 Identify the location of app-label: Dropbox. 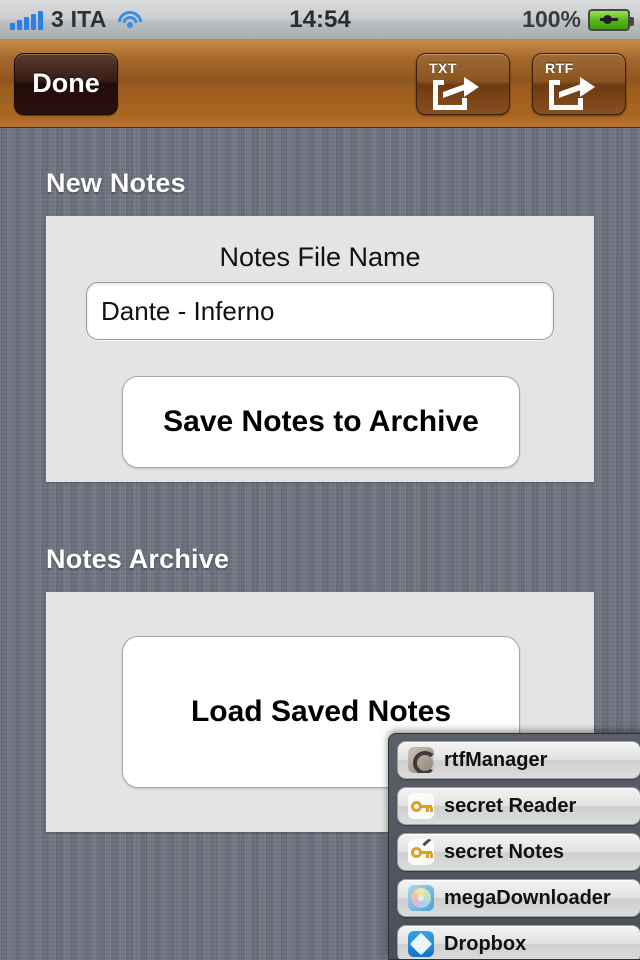
(485, 943).